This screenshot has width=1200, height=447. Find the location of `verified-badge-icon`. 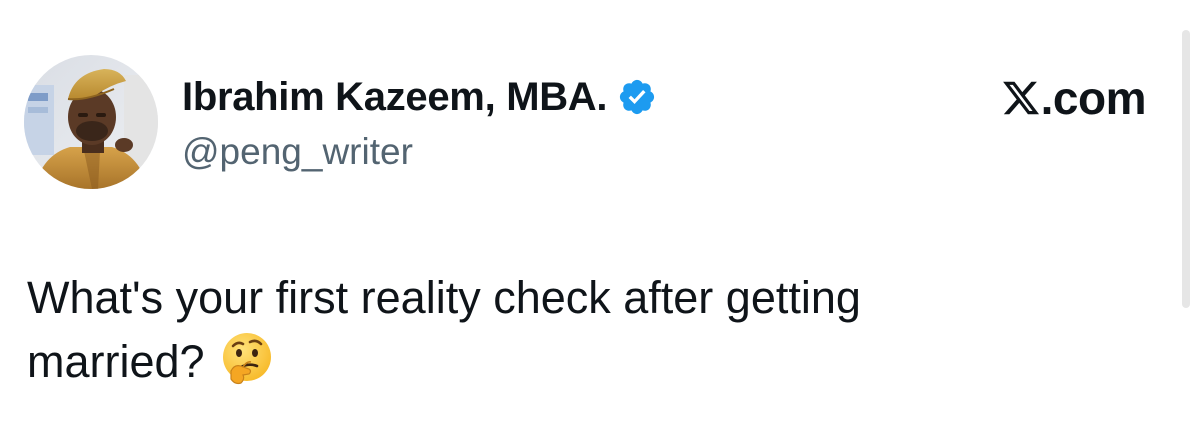

verified-badge-icon is located at coordinates (637, 97).